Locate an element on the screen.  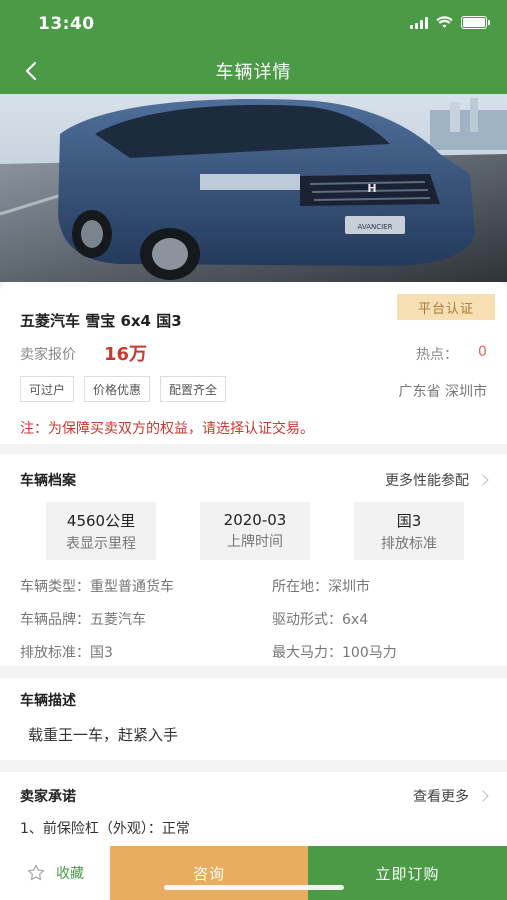
key-stats: 4560公里 表显示里程 2020-03 上牌时间 国3 排放标准 is located at coordinates (255, 531).